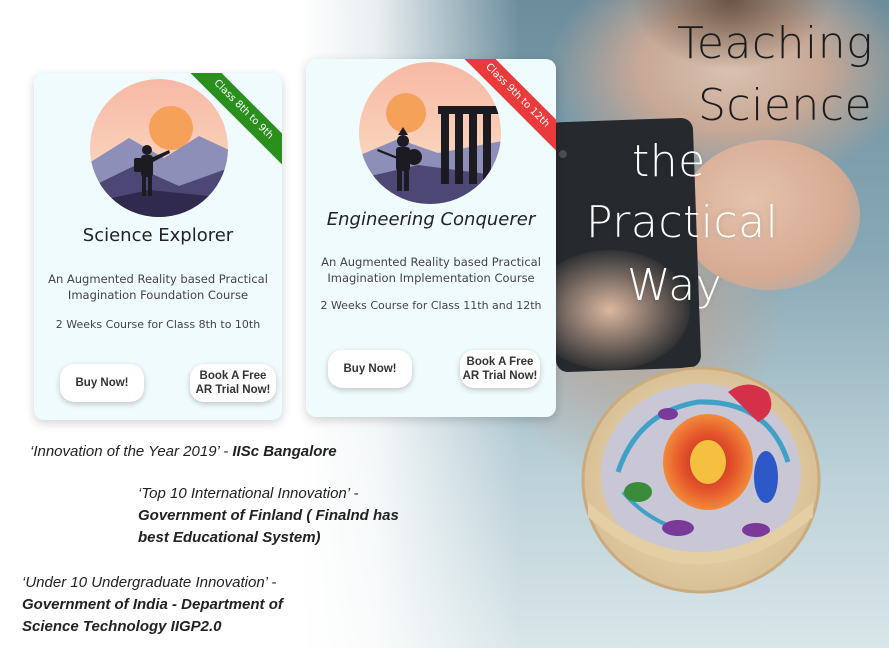 This screenshot has width=889, height=648. Describe the element at coordinates (244, 493) in the screenshot. I see `award-quote: ‘Top 10 International Innovation’` at that location.